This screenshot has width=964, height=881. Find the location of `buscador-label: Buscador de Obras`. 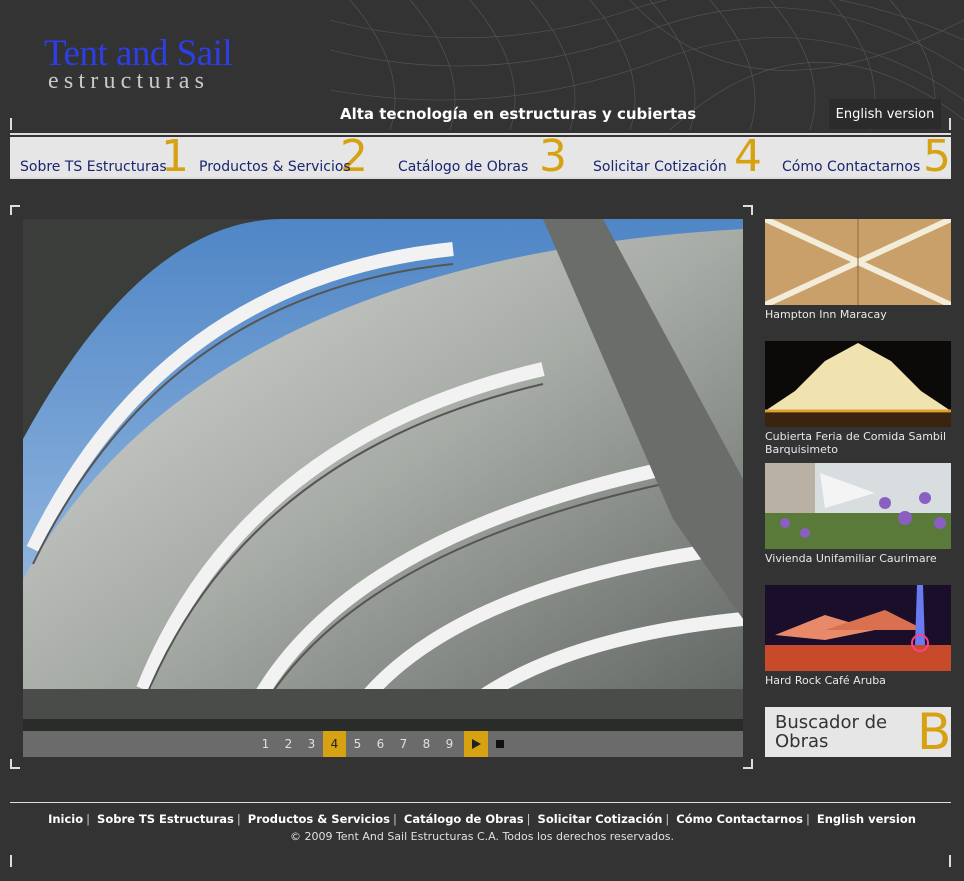

buscador-label: Buscador de Obras is located at coordinates (831, 732).